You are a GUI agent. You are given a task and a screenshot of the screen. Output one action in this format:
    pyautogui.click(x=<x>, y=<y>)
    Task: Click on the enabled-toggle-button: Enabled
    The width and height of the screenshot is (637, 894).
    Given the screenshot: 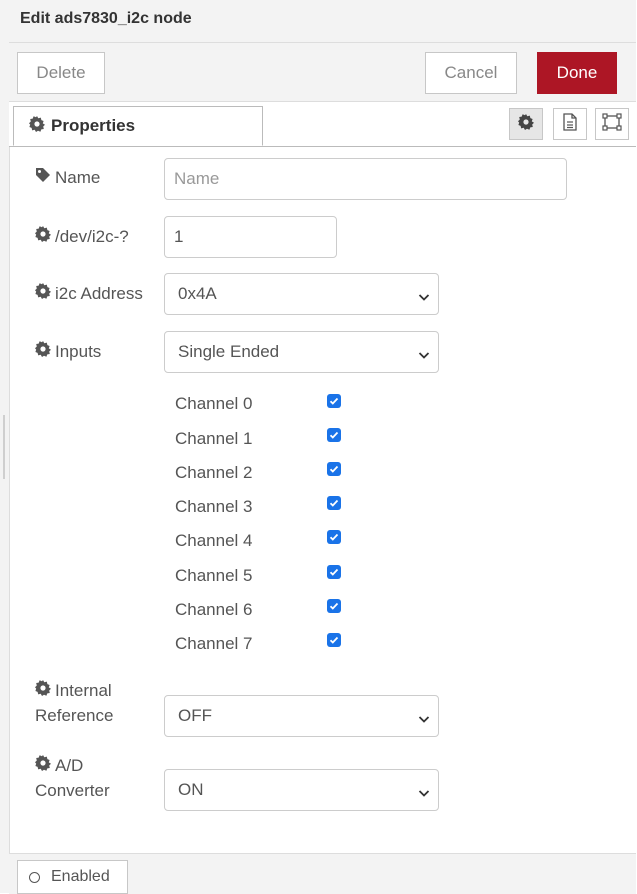 What is the action you would take?
    pyautogui.click(x=72, y=877)
    